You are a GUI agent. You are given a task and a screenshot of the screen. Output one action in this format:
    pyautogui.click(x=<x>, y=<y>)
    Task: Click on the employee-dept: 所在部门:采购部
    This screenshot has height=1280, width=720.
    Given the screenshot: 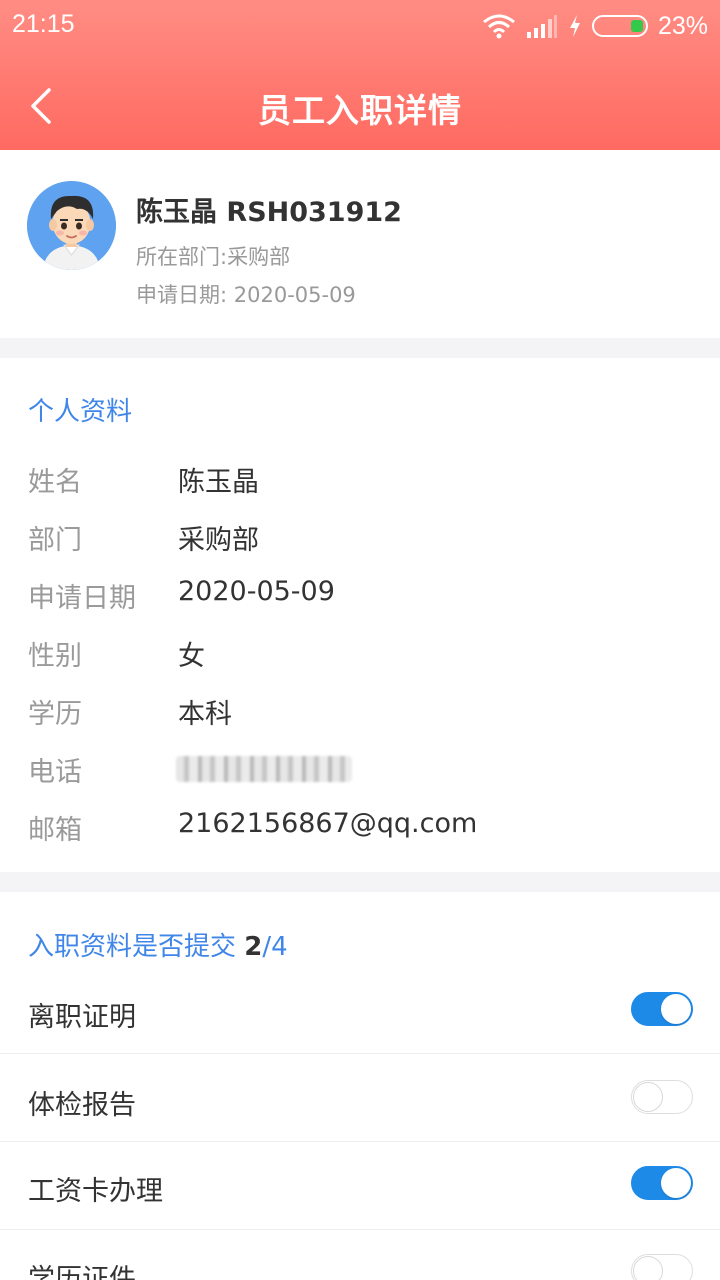 What is the action you would take?
    pyautogui.click(x=213, y=257)
    